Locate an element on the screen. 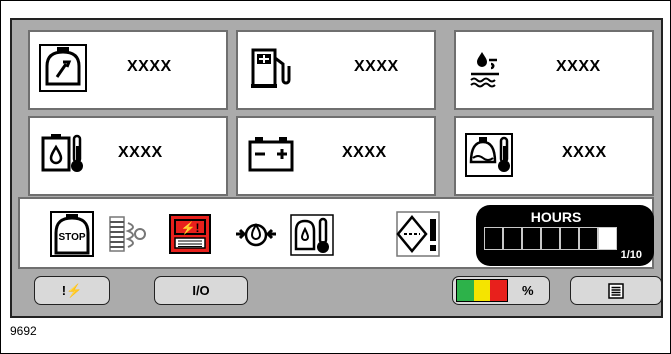  fuel-gauge-bar is located at coordinates (482, 290).